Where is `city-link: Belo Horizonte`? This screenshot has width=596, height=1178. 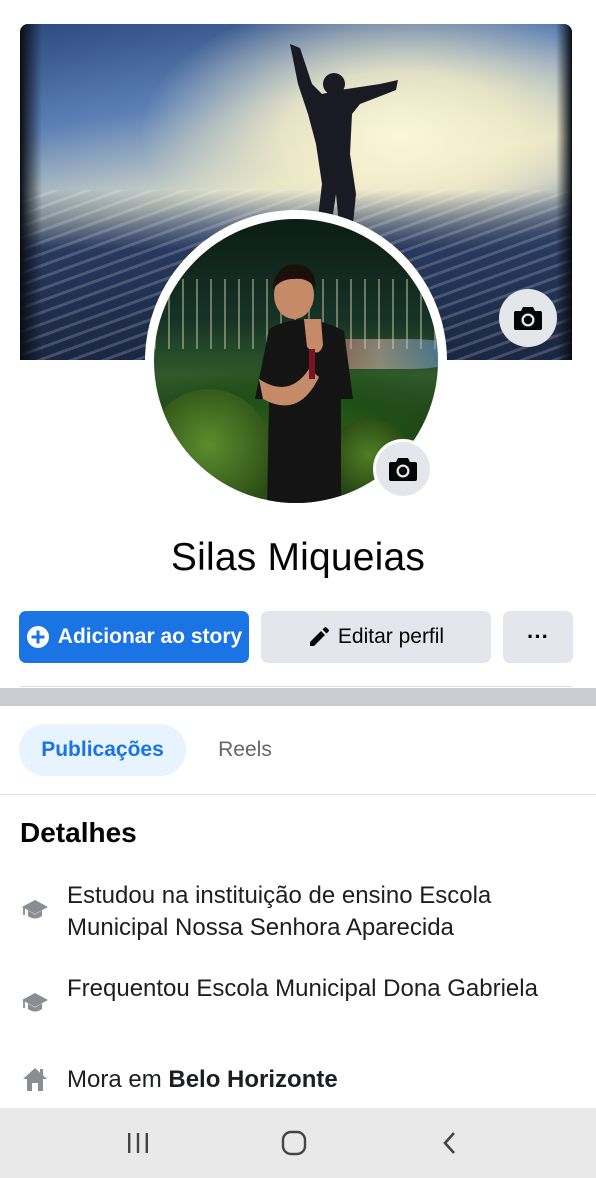
city-link: Belo Horizonte is located at coordinates (252, 1079).